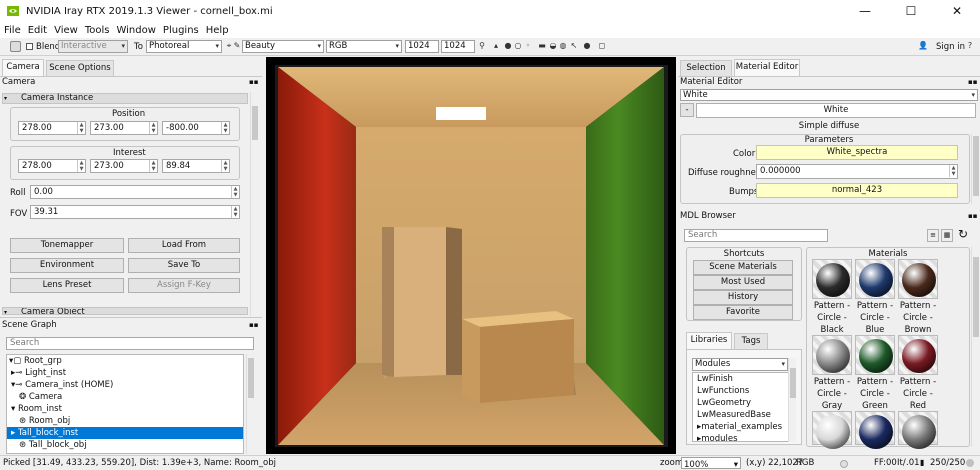 The image size is (980, 470). I want to click on menu-file: File, so click(12, 30).